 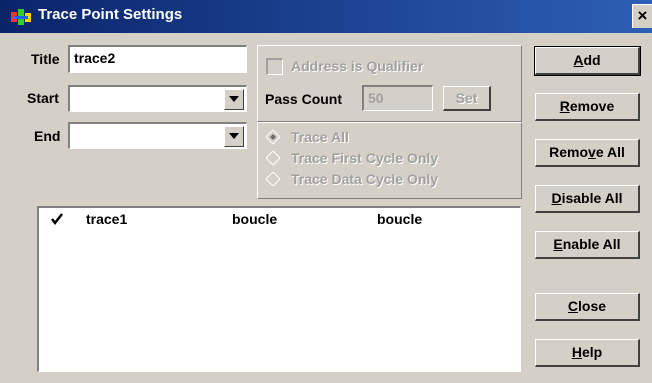 I want to click on radio-selected-icon, so click(x=273, y=137).